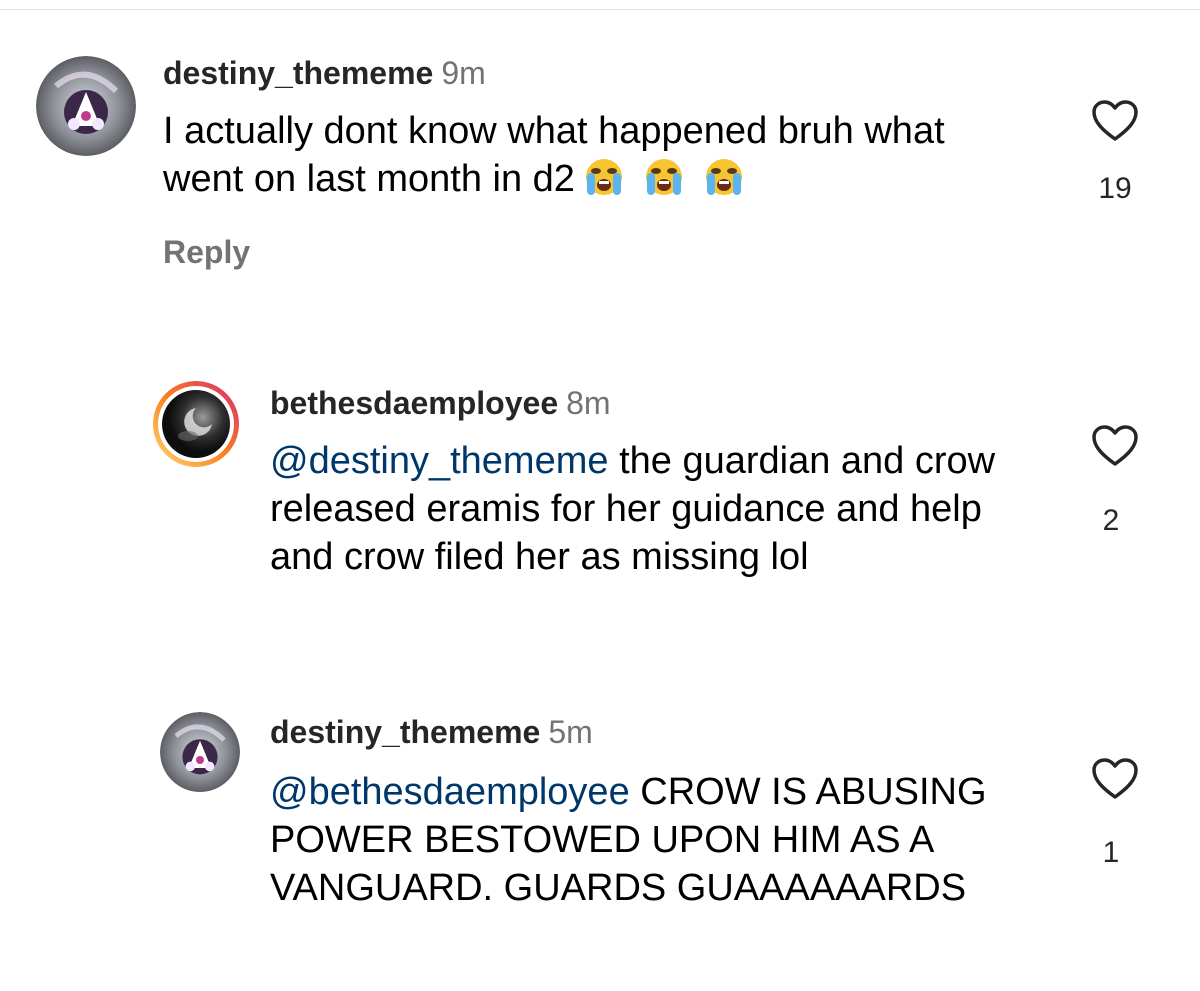 The width and height of the screenshot is (1200, 991). Describe the element at coordinates (600, 5) in the screenshot. I see `top-divider` at that location.